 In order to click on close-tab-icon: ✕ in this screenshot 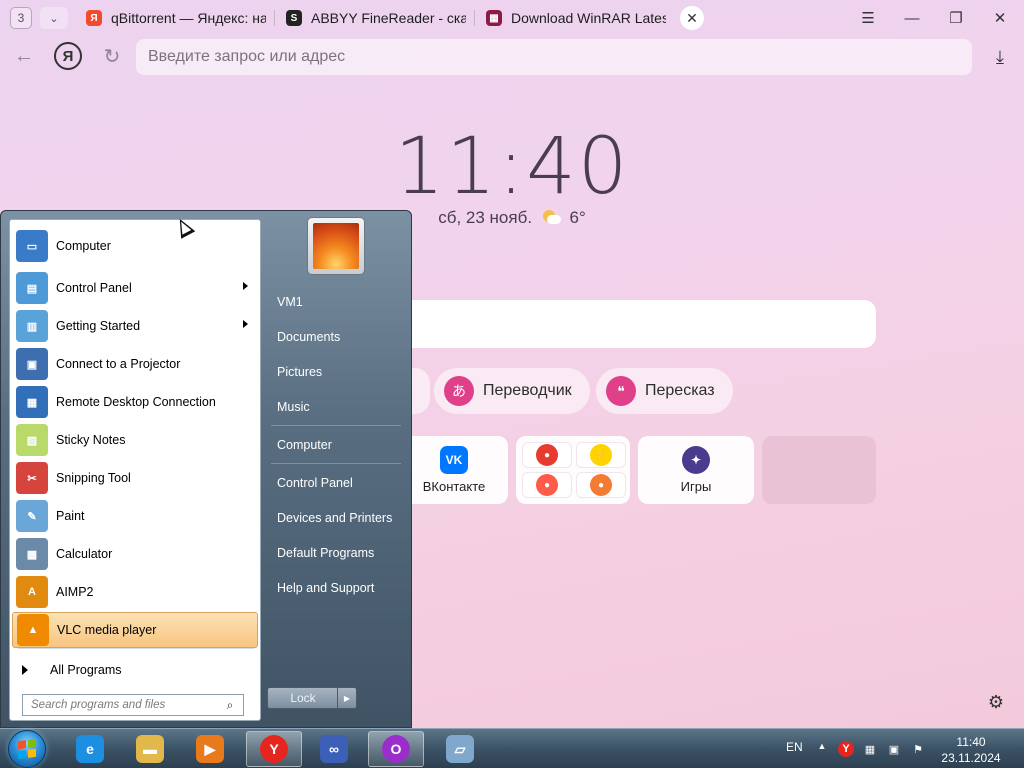, I will do `click(692, 18)`.